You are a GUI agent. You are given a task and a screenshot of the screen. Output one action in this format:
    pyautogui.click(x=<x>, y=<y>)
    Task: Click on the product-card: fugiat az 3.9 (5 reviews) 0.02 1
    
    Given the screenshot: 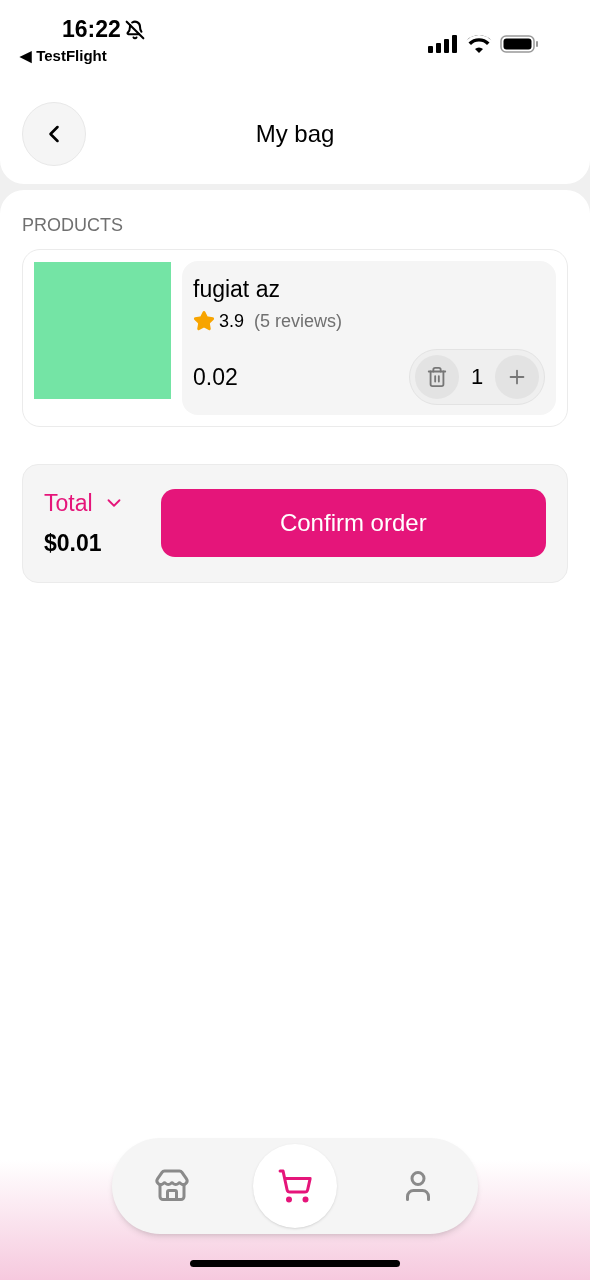 What is the action you would take?
    pyautogui.click(x=295, y=338)
    